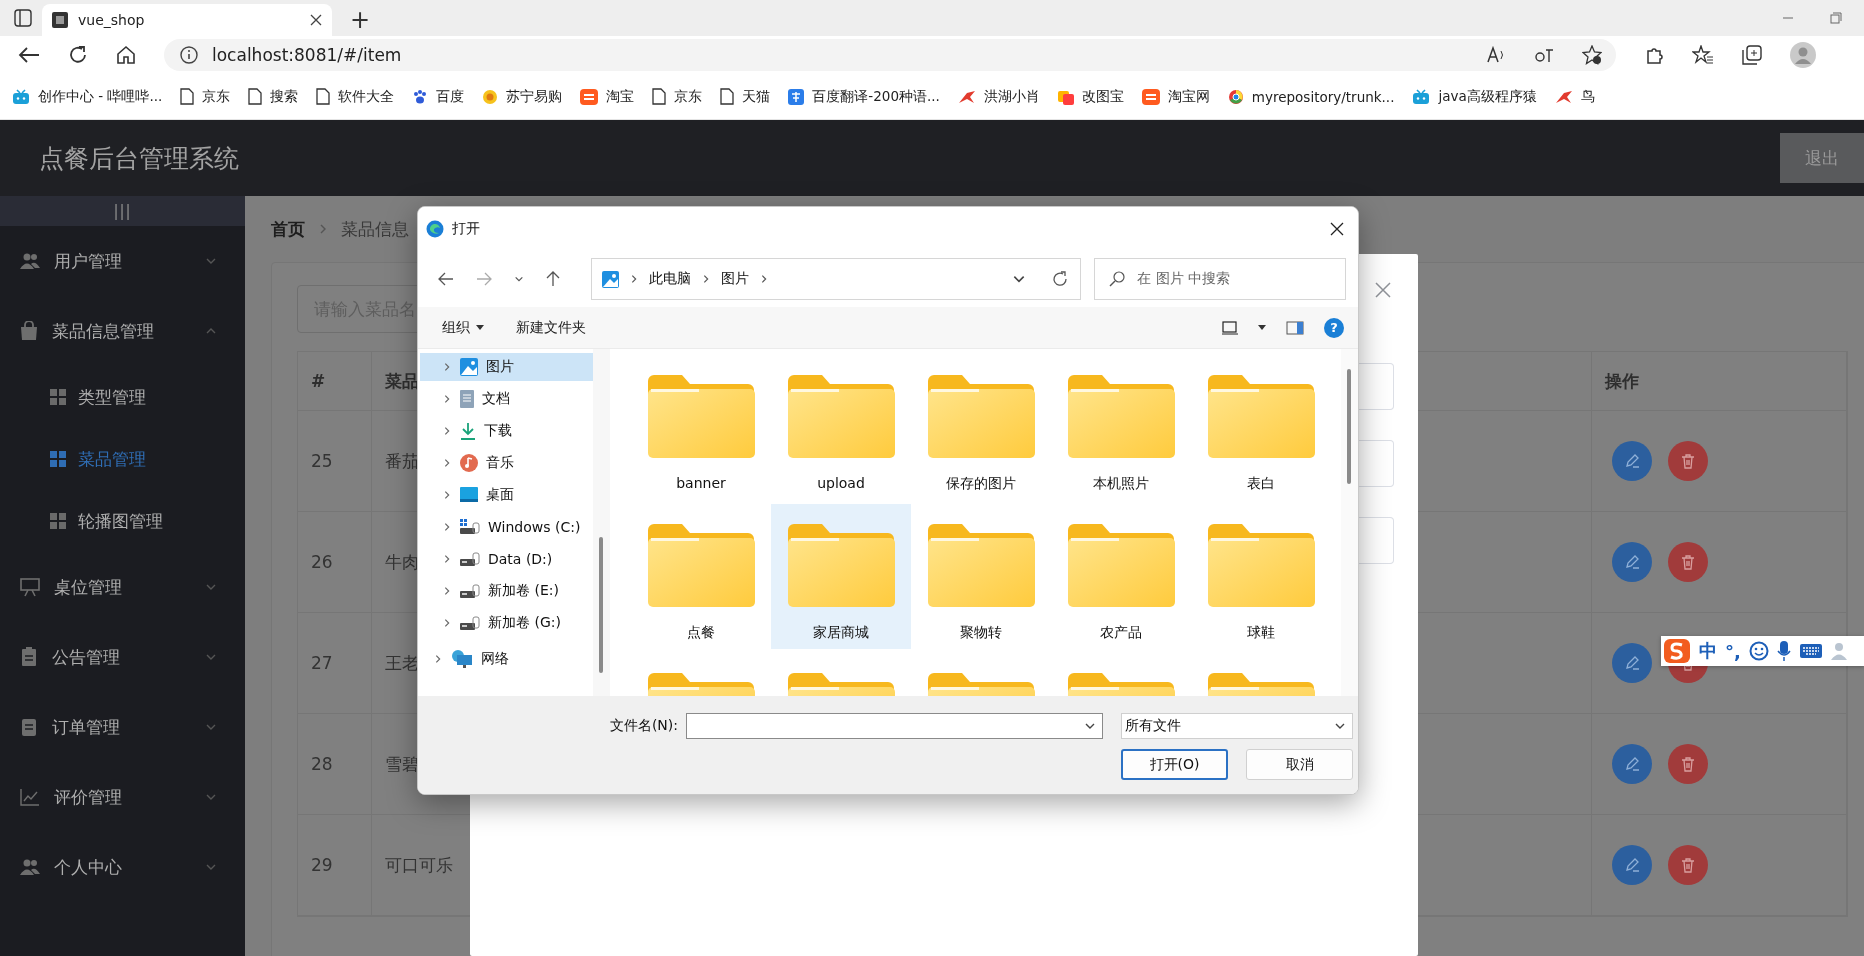 The image size is (1864, 956). I want to click on bookmark-link: 苏宁易购, so click(522, 96).